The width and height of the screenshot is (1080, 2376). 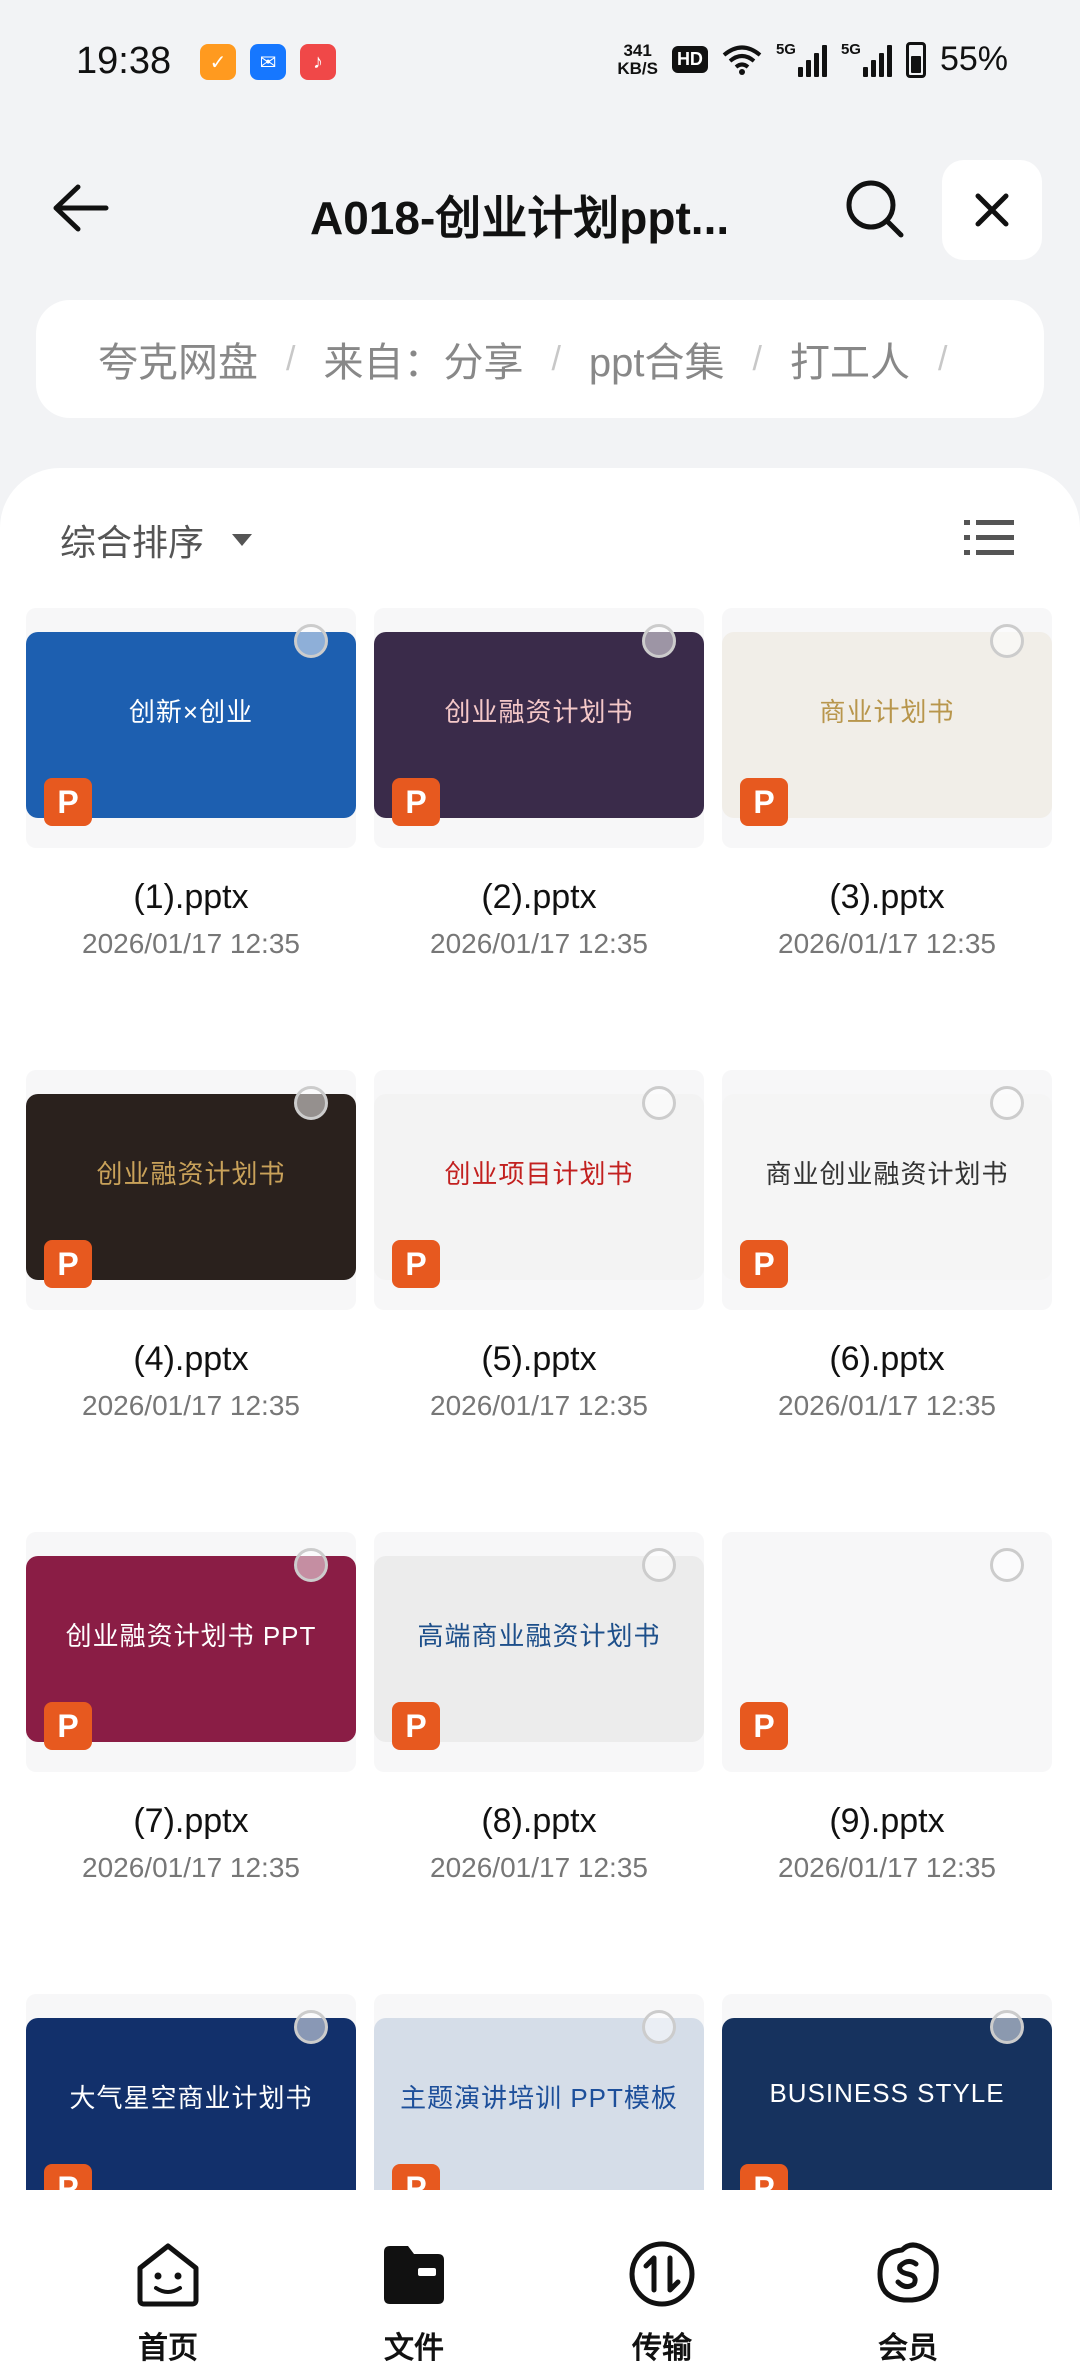 What do you see at coordinates (168, 2275) in the screenshot?
I see `home-face-icon` at bounding box center [168, 2275].